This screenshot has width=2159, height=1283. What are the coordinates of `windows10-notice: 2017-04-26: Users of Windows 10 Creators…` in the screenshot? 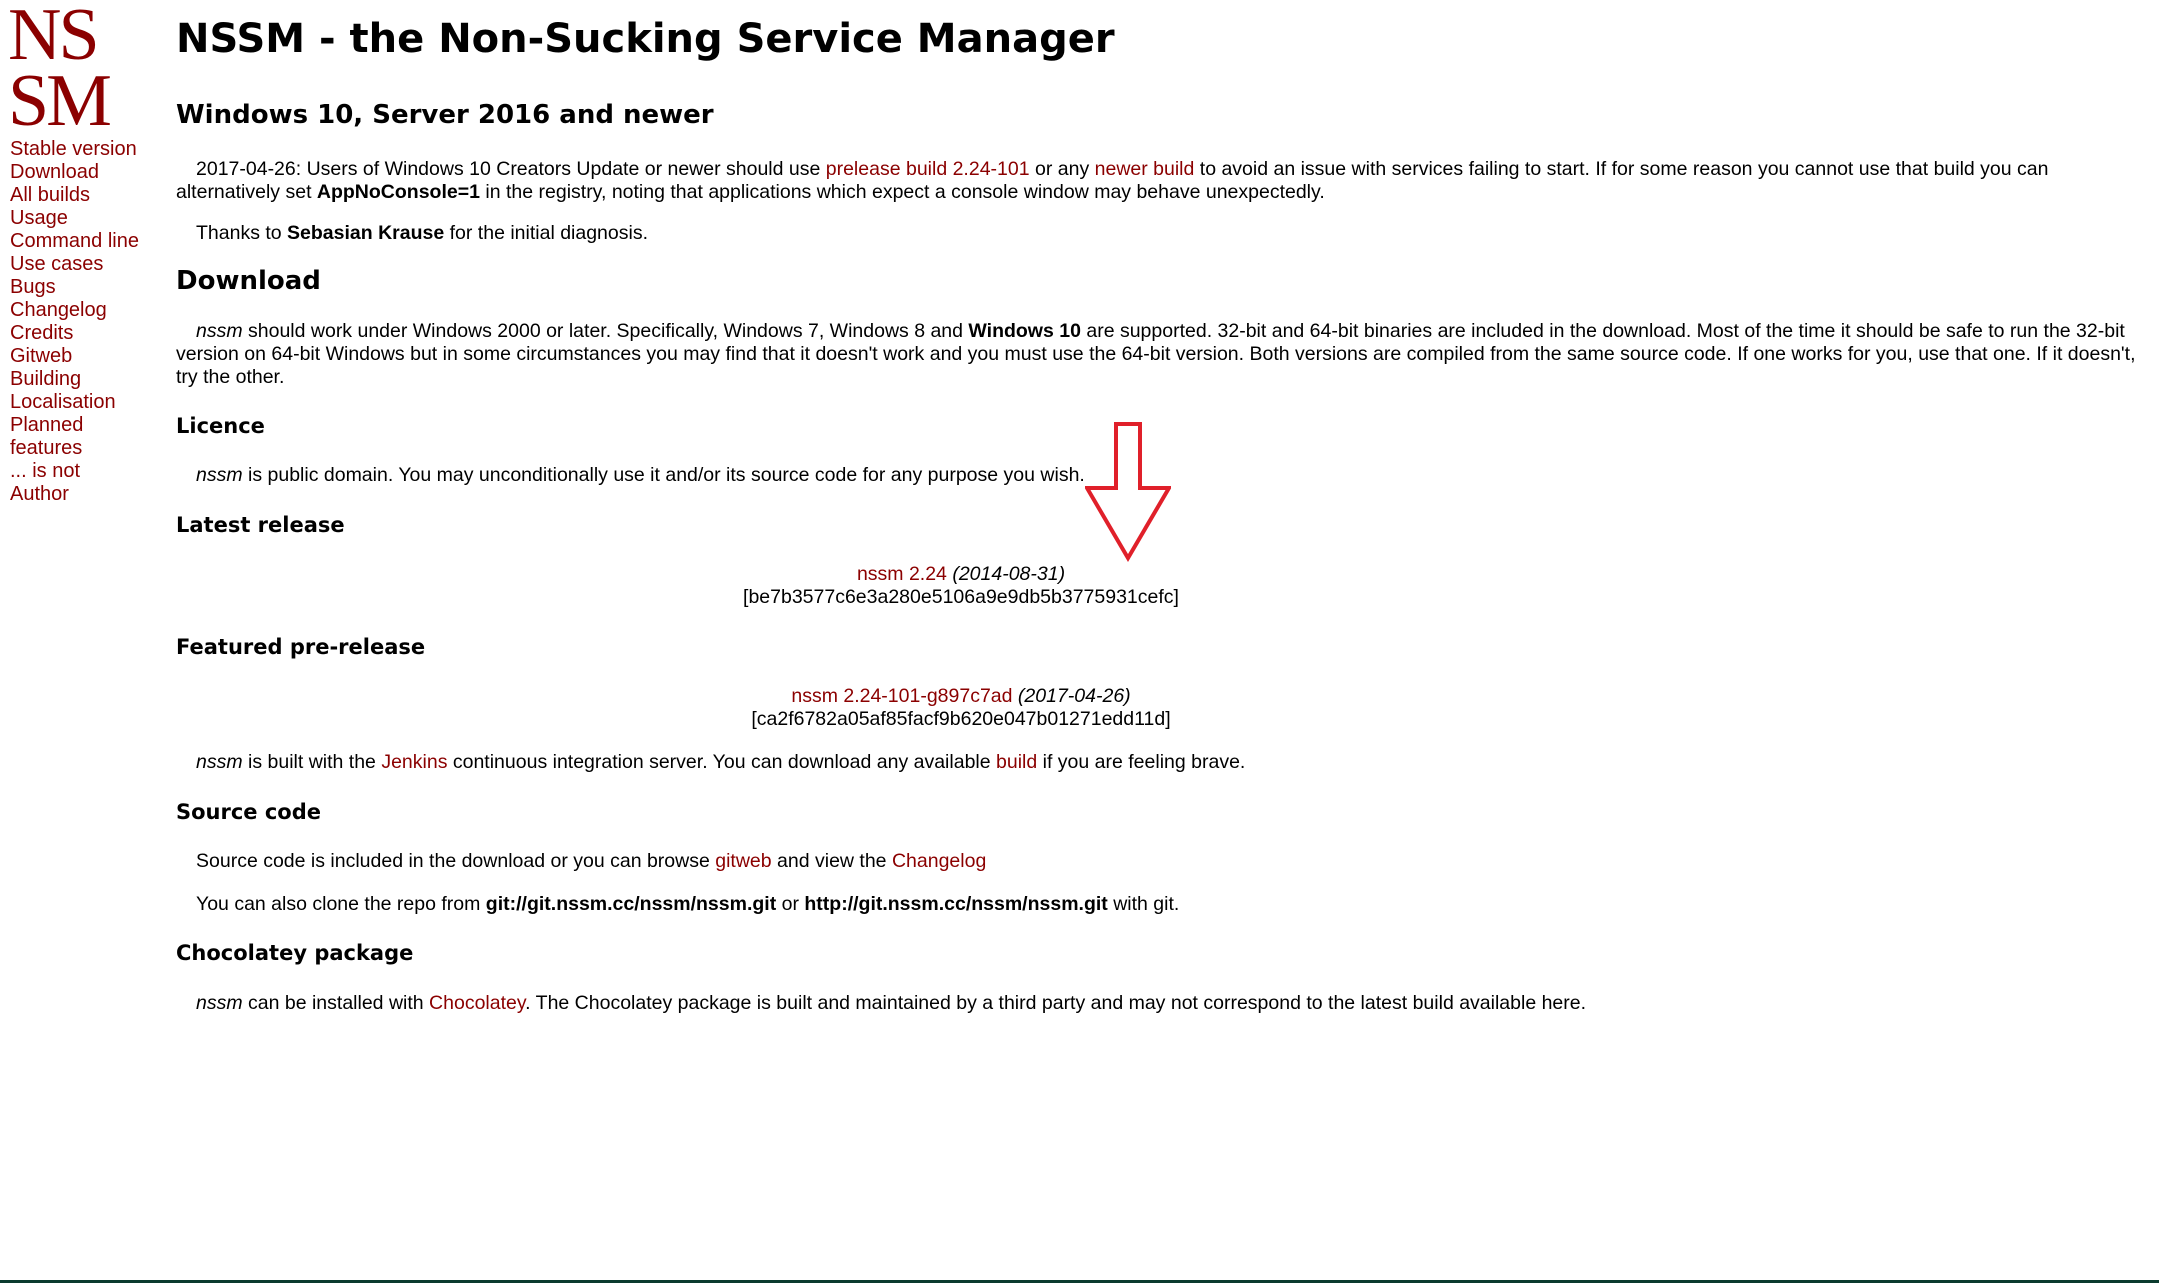 It's located at (1112, 180).